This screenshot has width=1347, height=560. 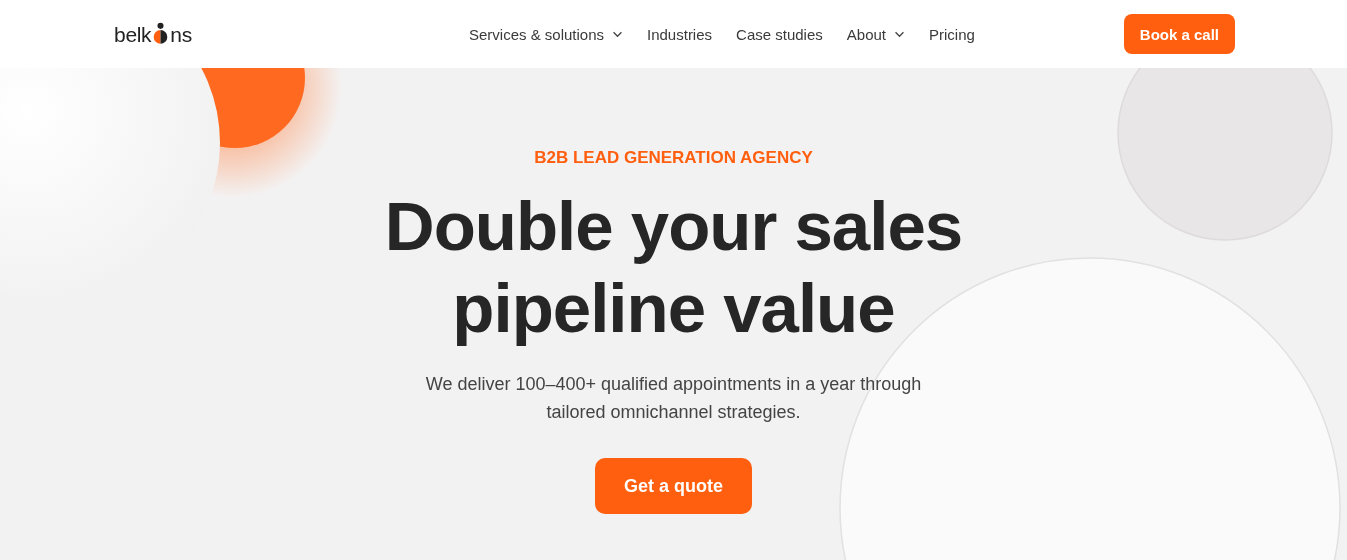 What do you see at coordinates (133, 34) in the screenshot?
I see `logo-text: belk` at bounding box center [133, 34].